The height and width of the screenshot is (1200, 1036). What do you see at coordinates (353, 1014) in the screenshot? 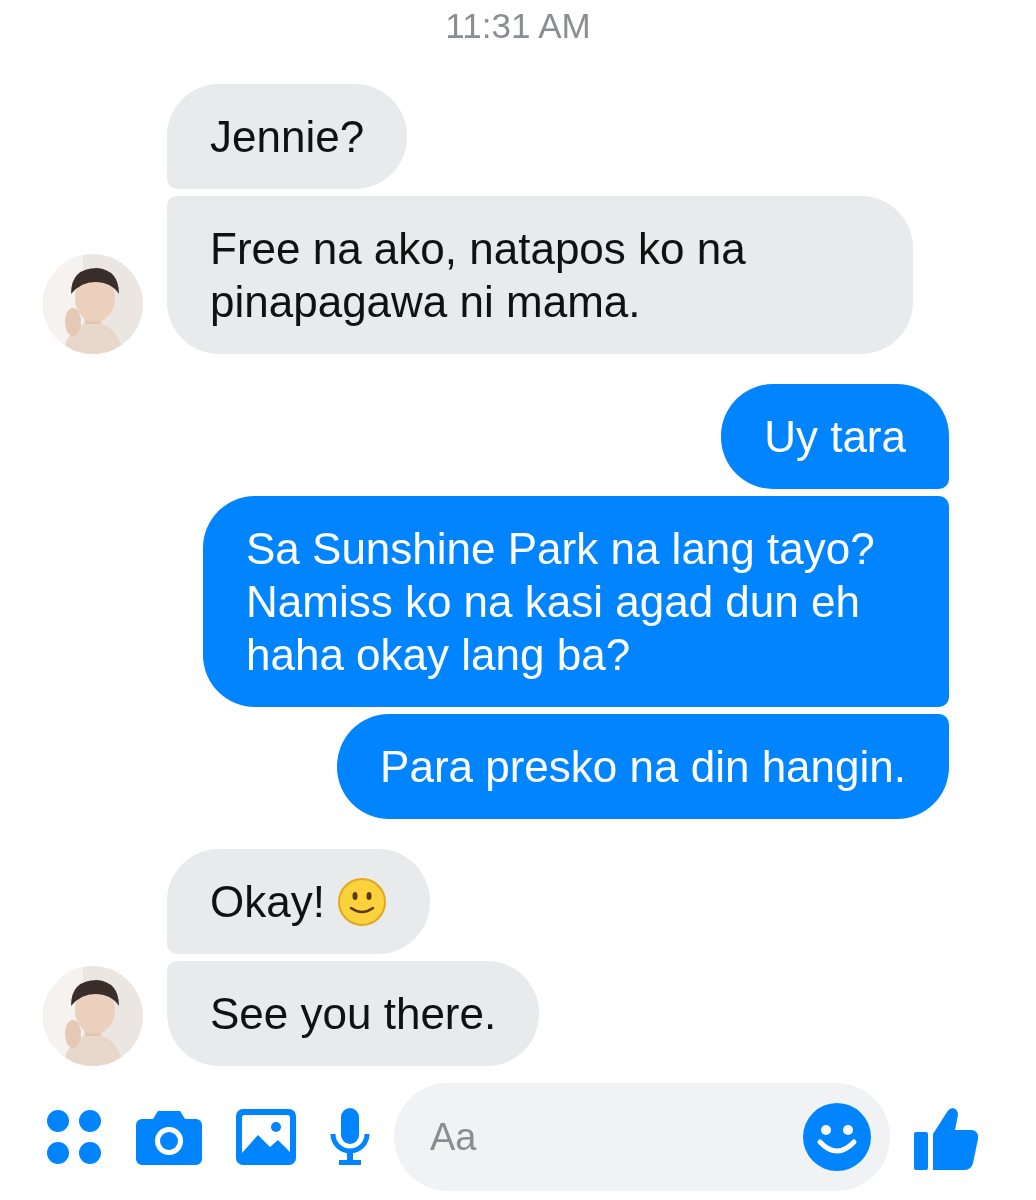
I see `message-text: See you there.` at bounding box center [353, 1014].